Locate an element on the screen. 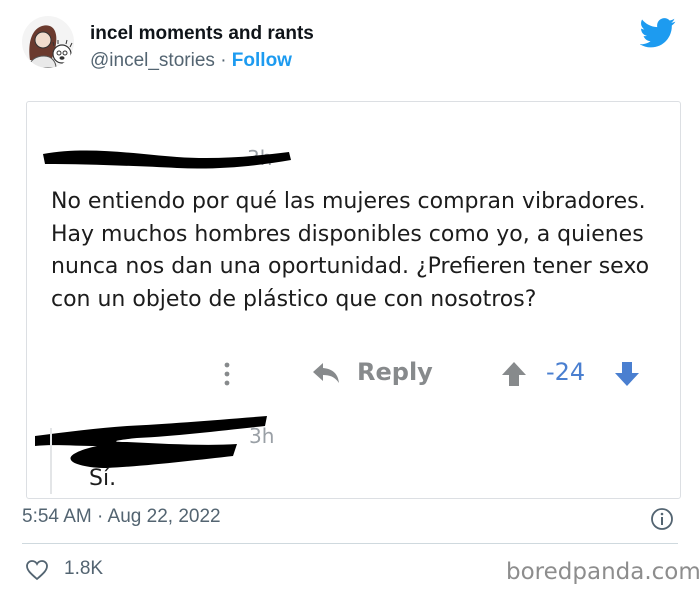 The width and height of the screenshot is (700, 596). tweet-timestamp: 5:54 AM · Aug 22, 2022 is located at coordinates (121, 517).